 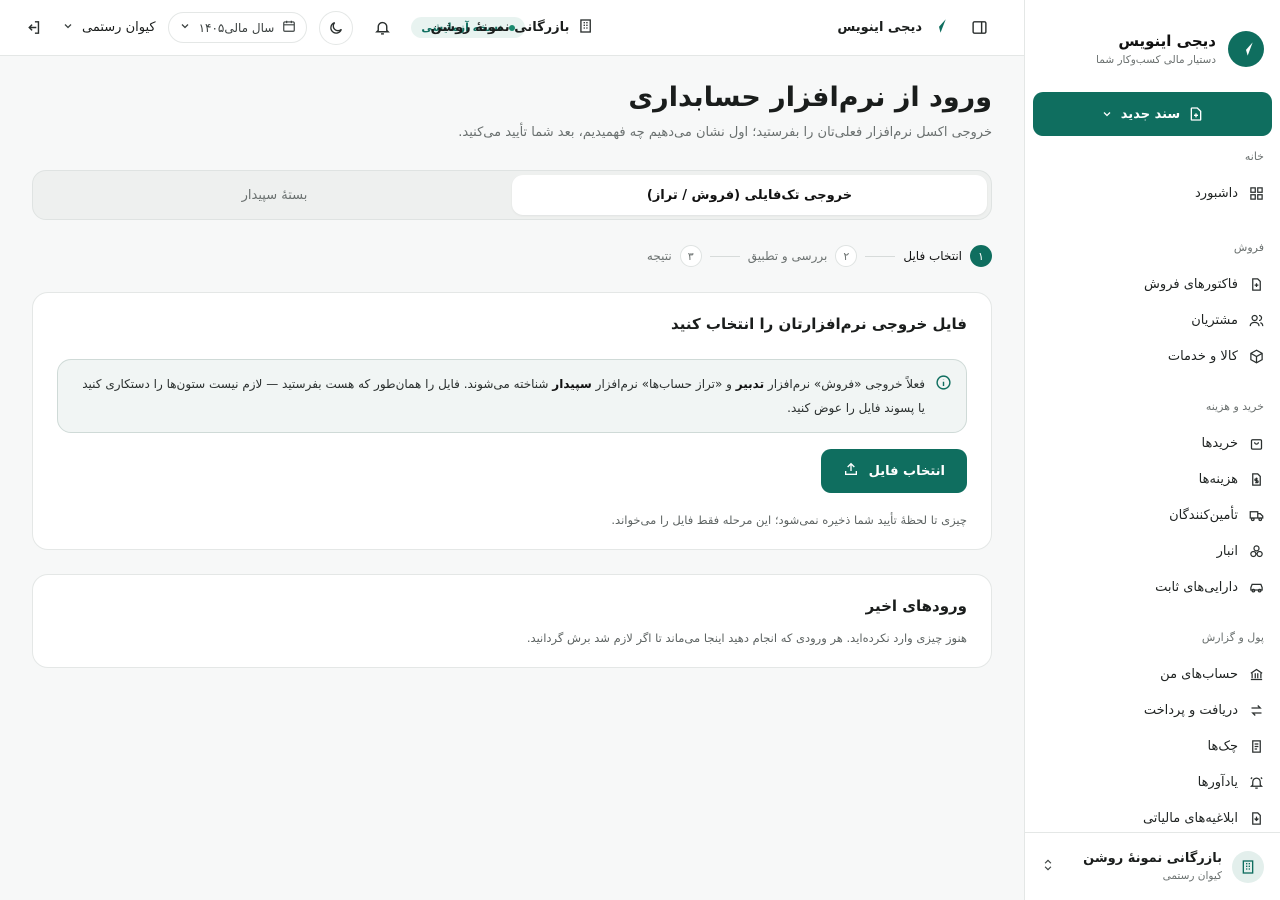 I want to click on fiscal-year-select: سال مالی۱۴۰۵, so click(x=237, y=27).